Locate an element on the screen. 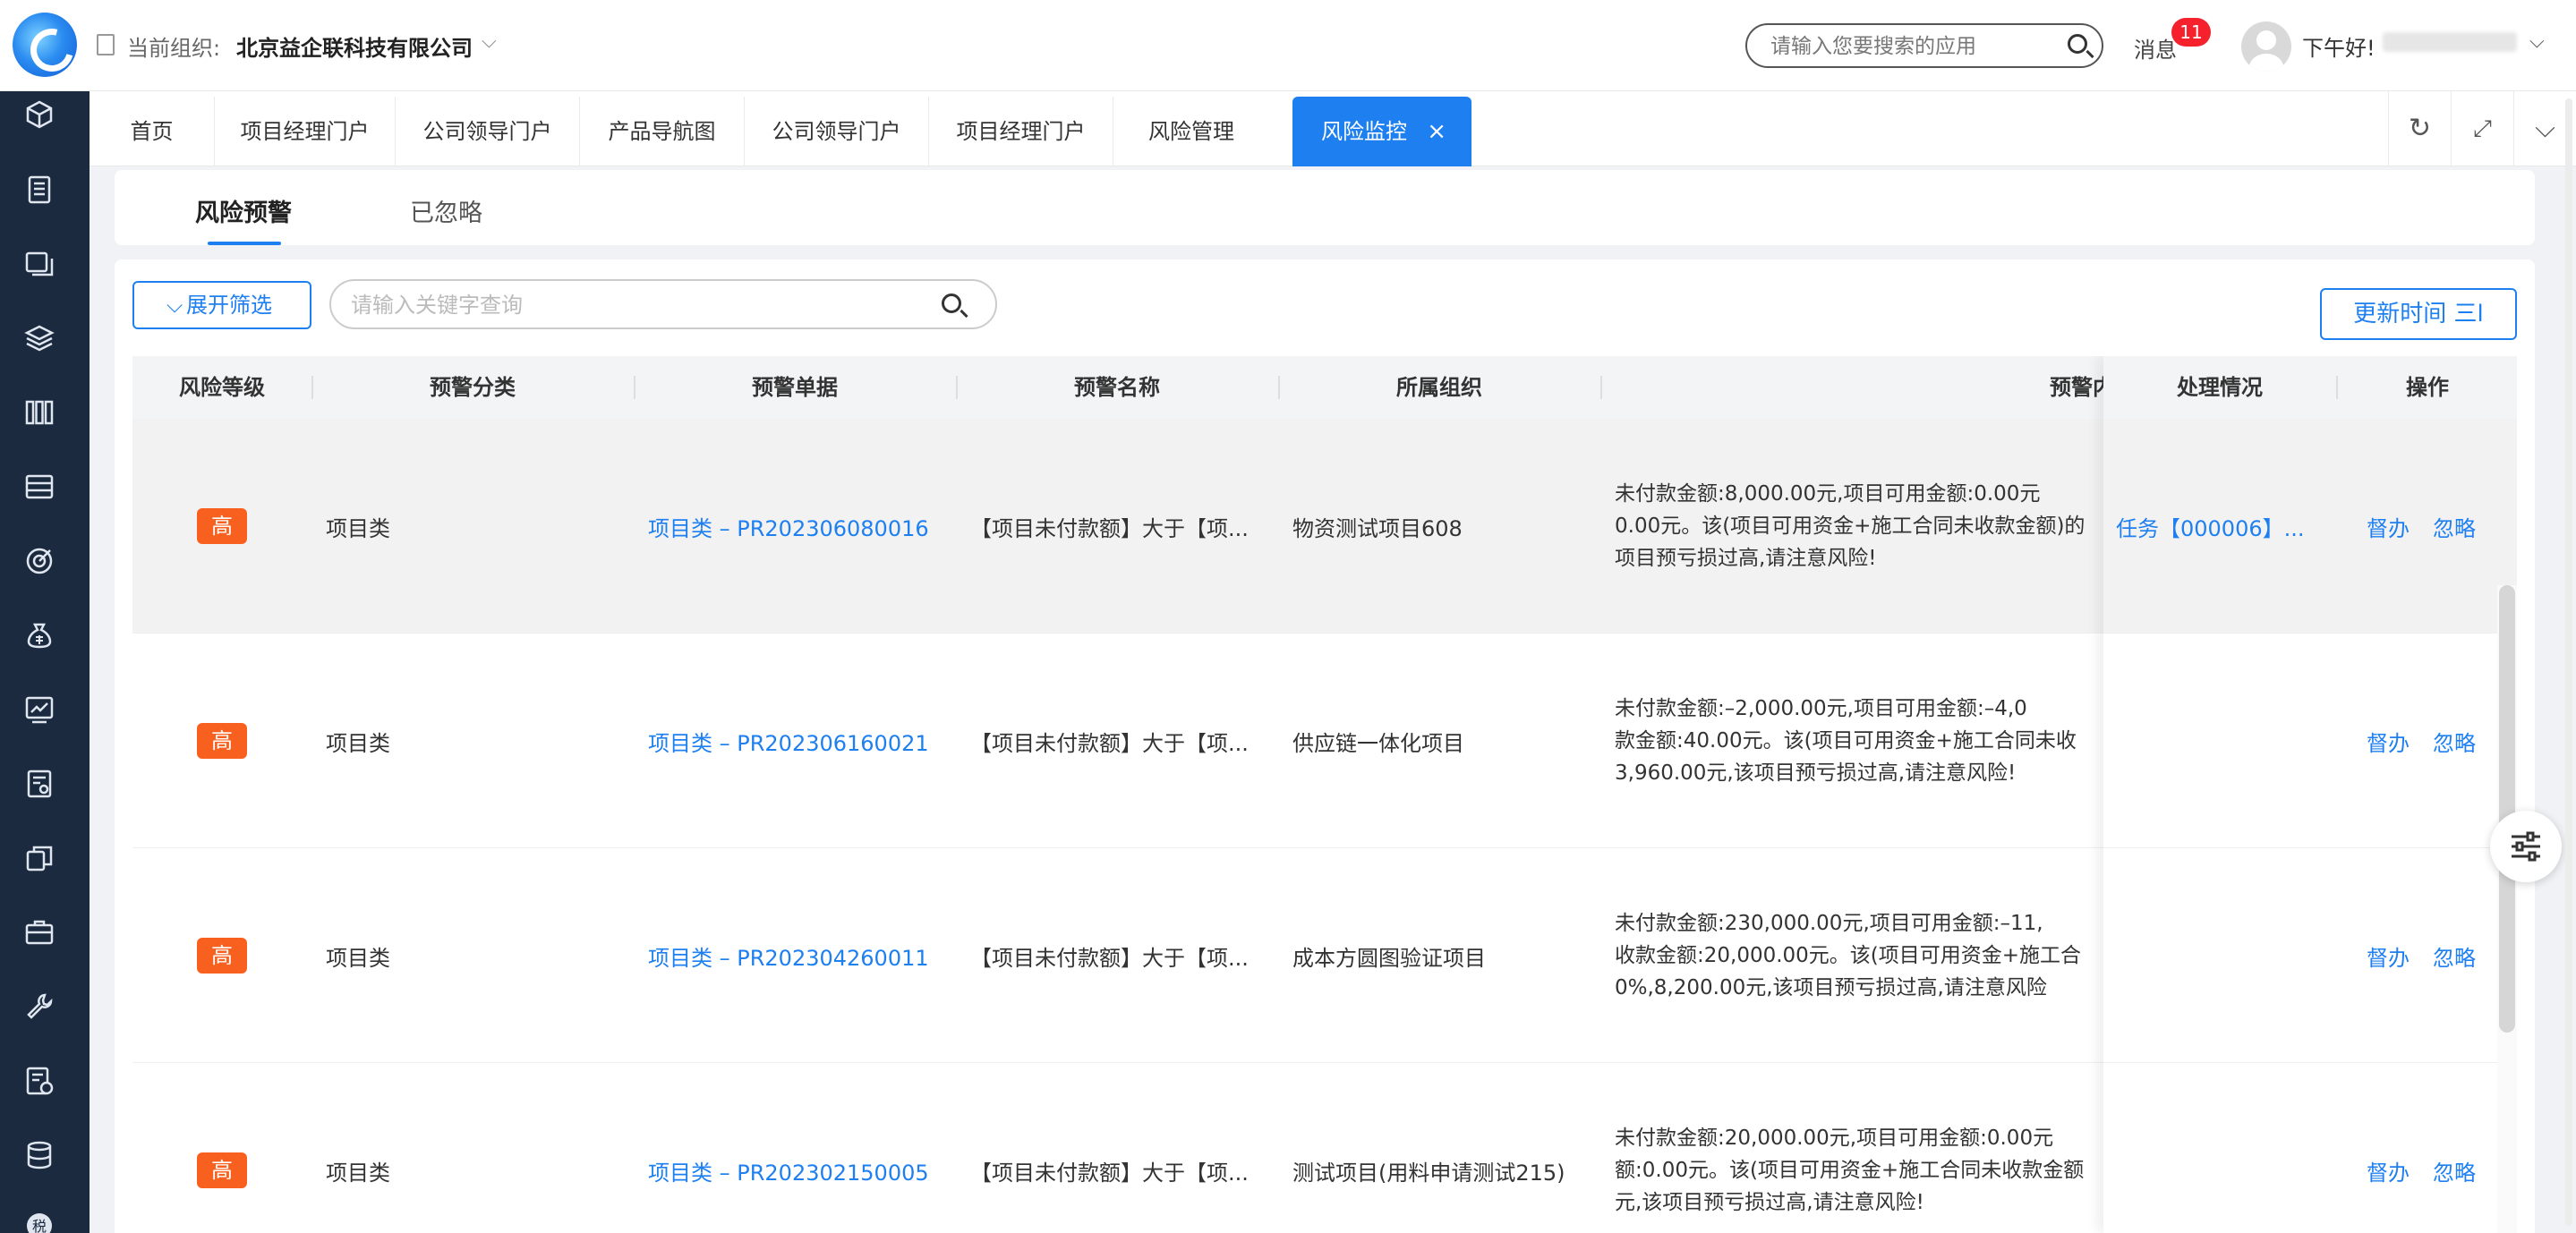 The width and height of the screenshot is (2576, 1233). expand-filter-button: ⌵ 展开筛选 is located at coordinates (221, 305).